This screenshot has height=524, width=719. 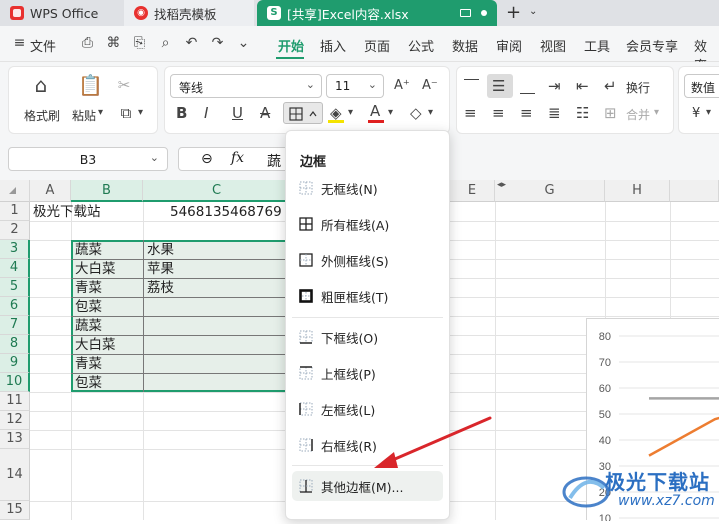 I want to click on cell-c3: 水果, so click(x=160, y=250).